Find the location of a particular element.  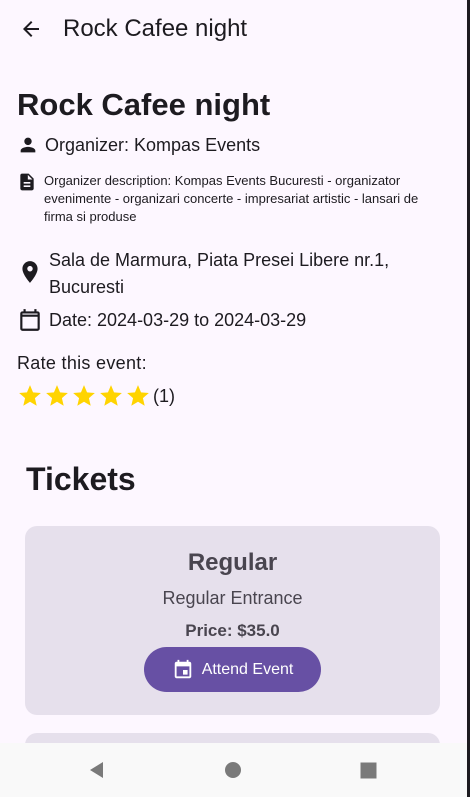

arrow-back-icon is located at coordinates (31, 29).